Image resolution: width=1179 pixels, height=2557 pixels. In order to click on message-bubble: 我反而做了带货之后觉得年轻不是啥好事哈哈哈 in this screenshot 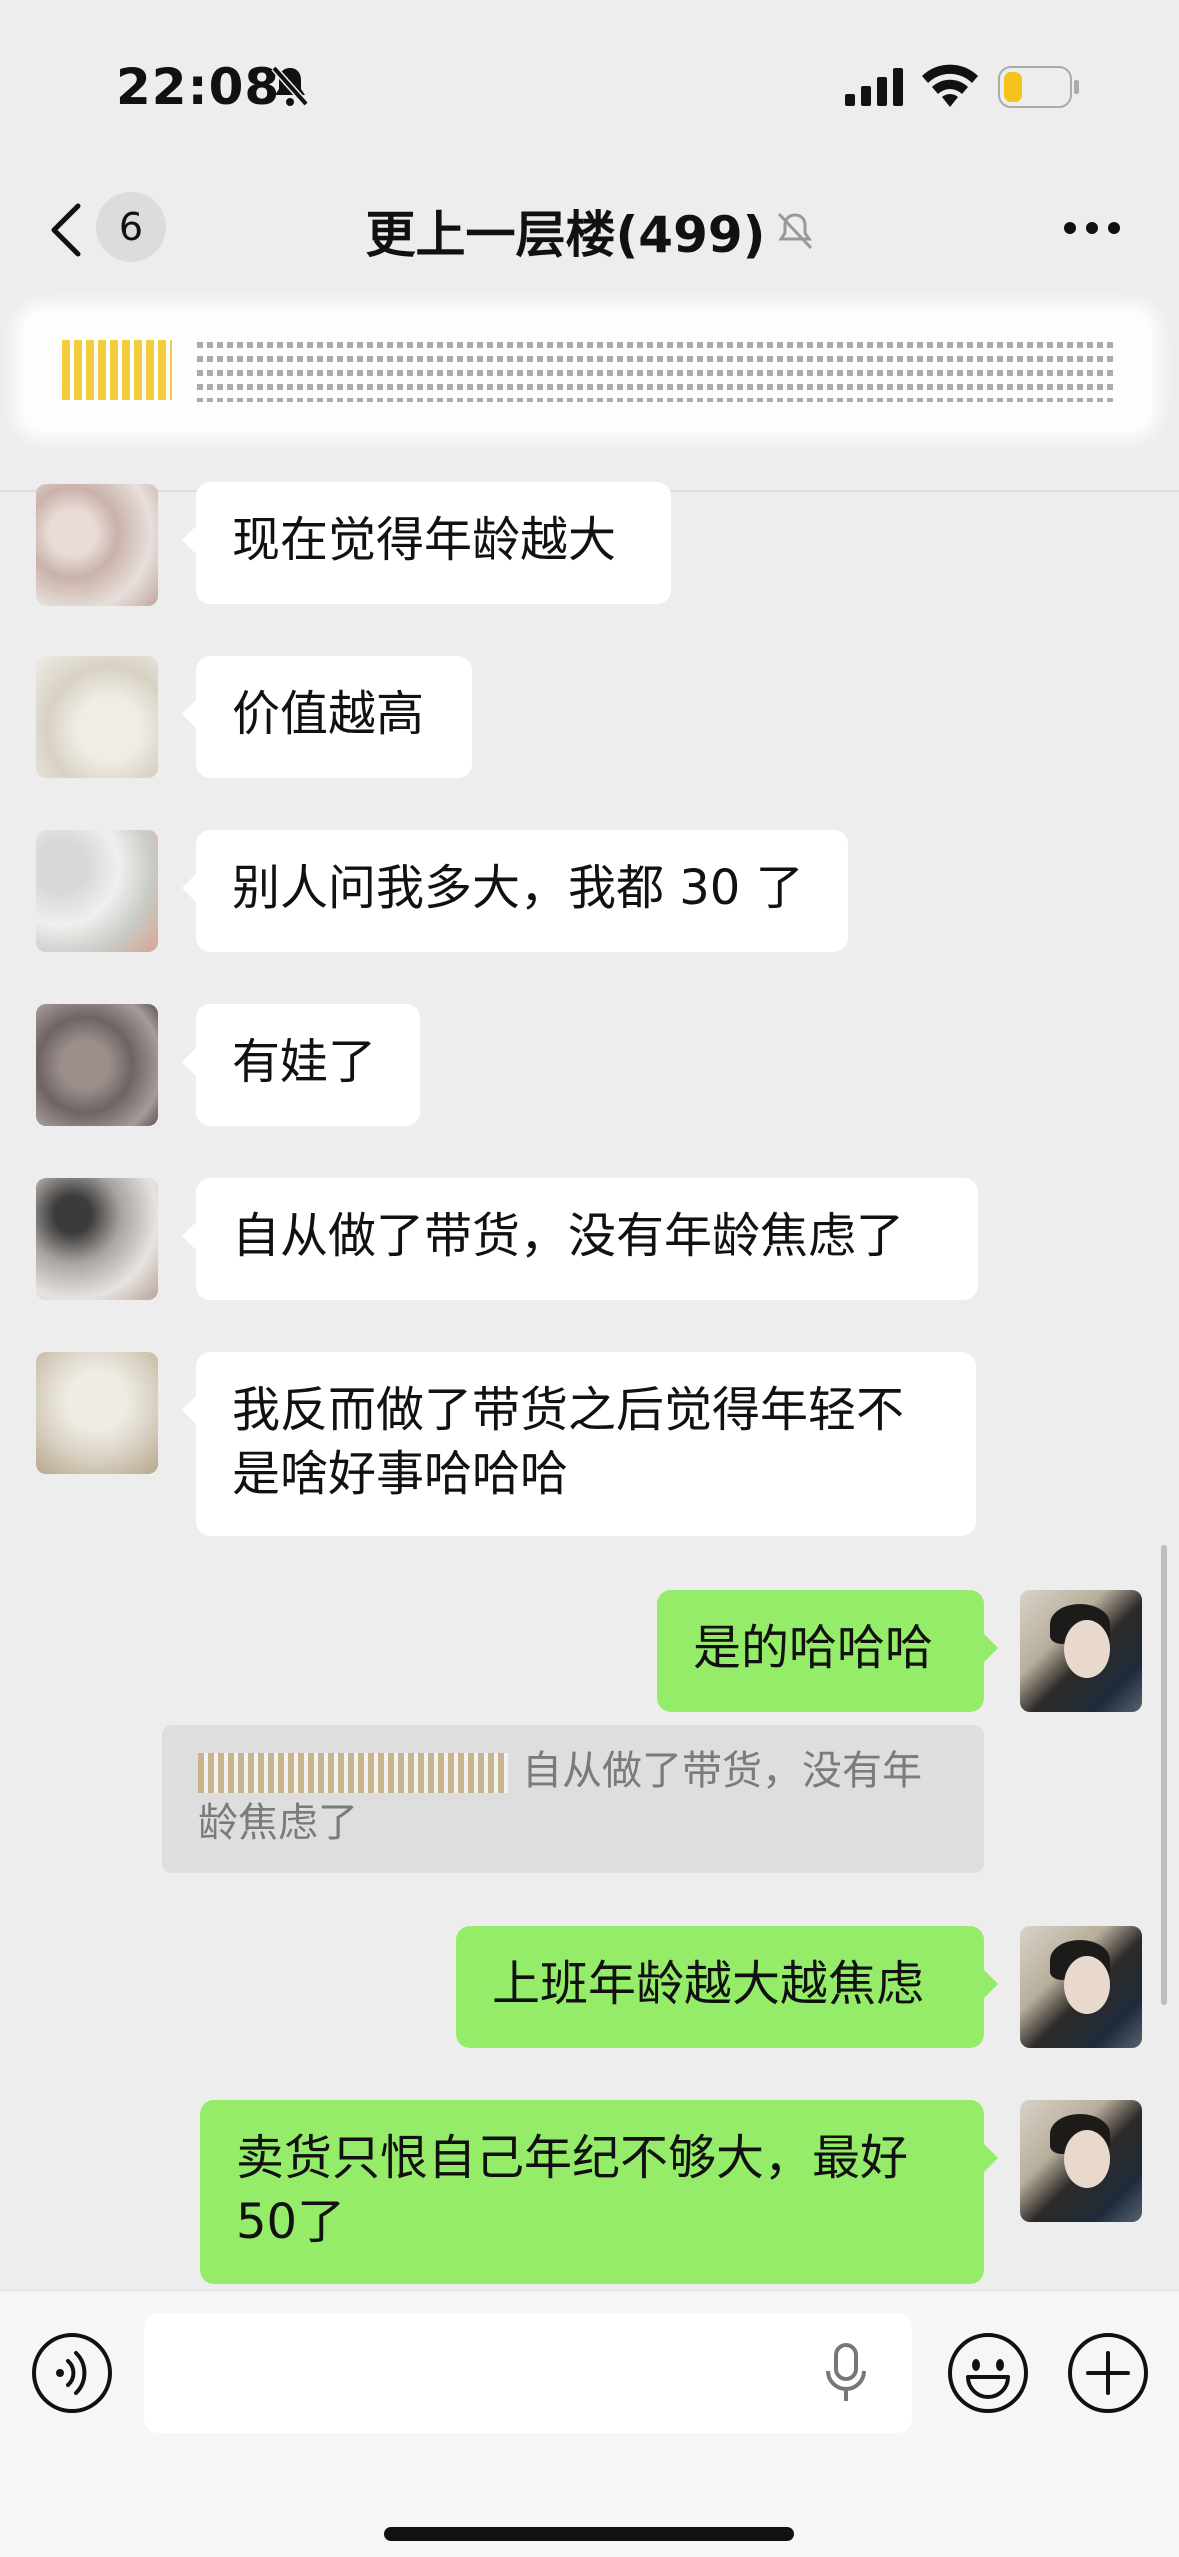, I will do `click(579, 1444)`.